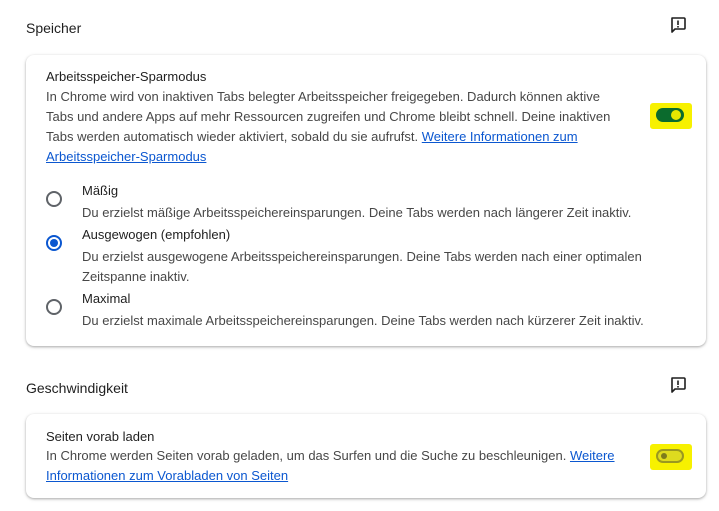 Image resolution: width=719 pixels, height=511 pixels. I want to click on preload-title: Seiten vorab laden, so click(100, 436).